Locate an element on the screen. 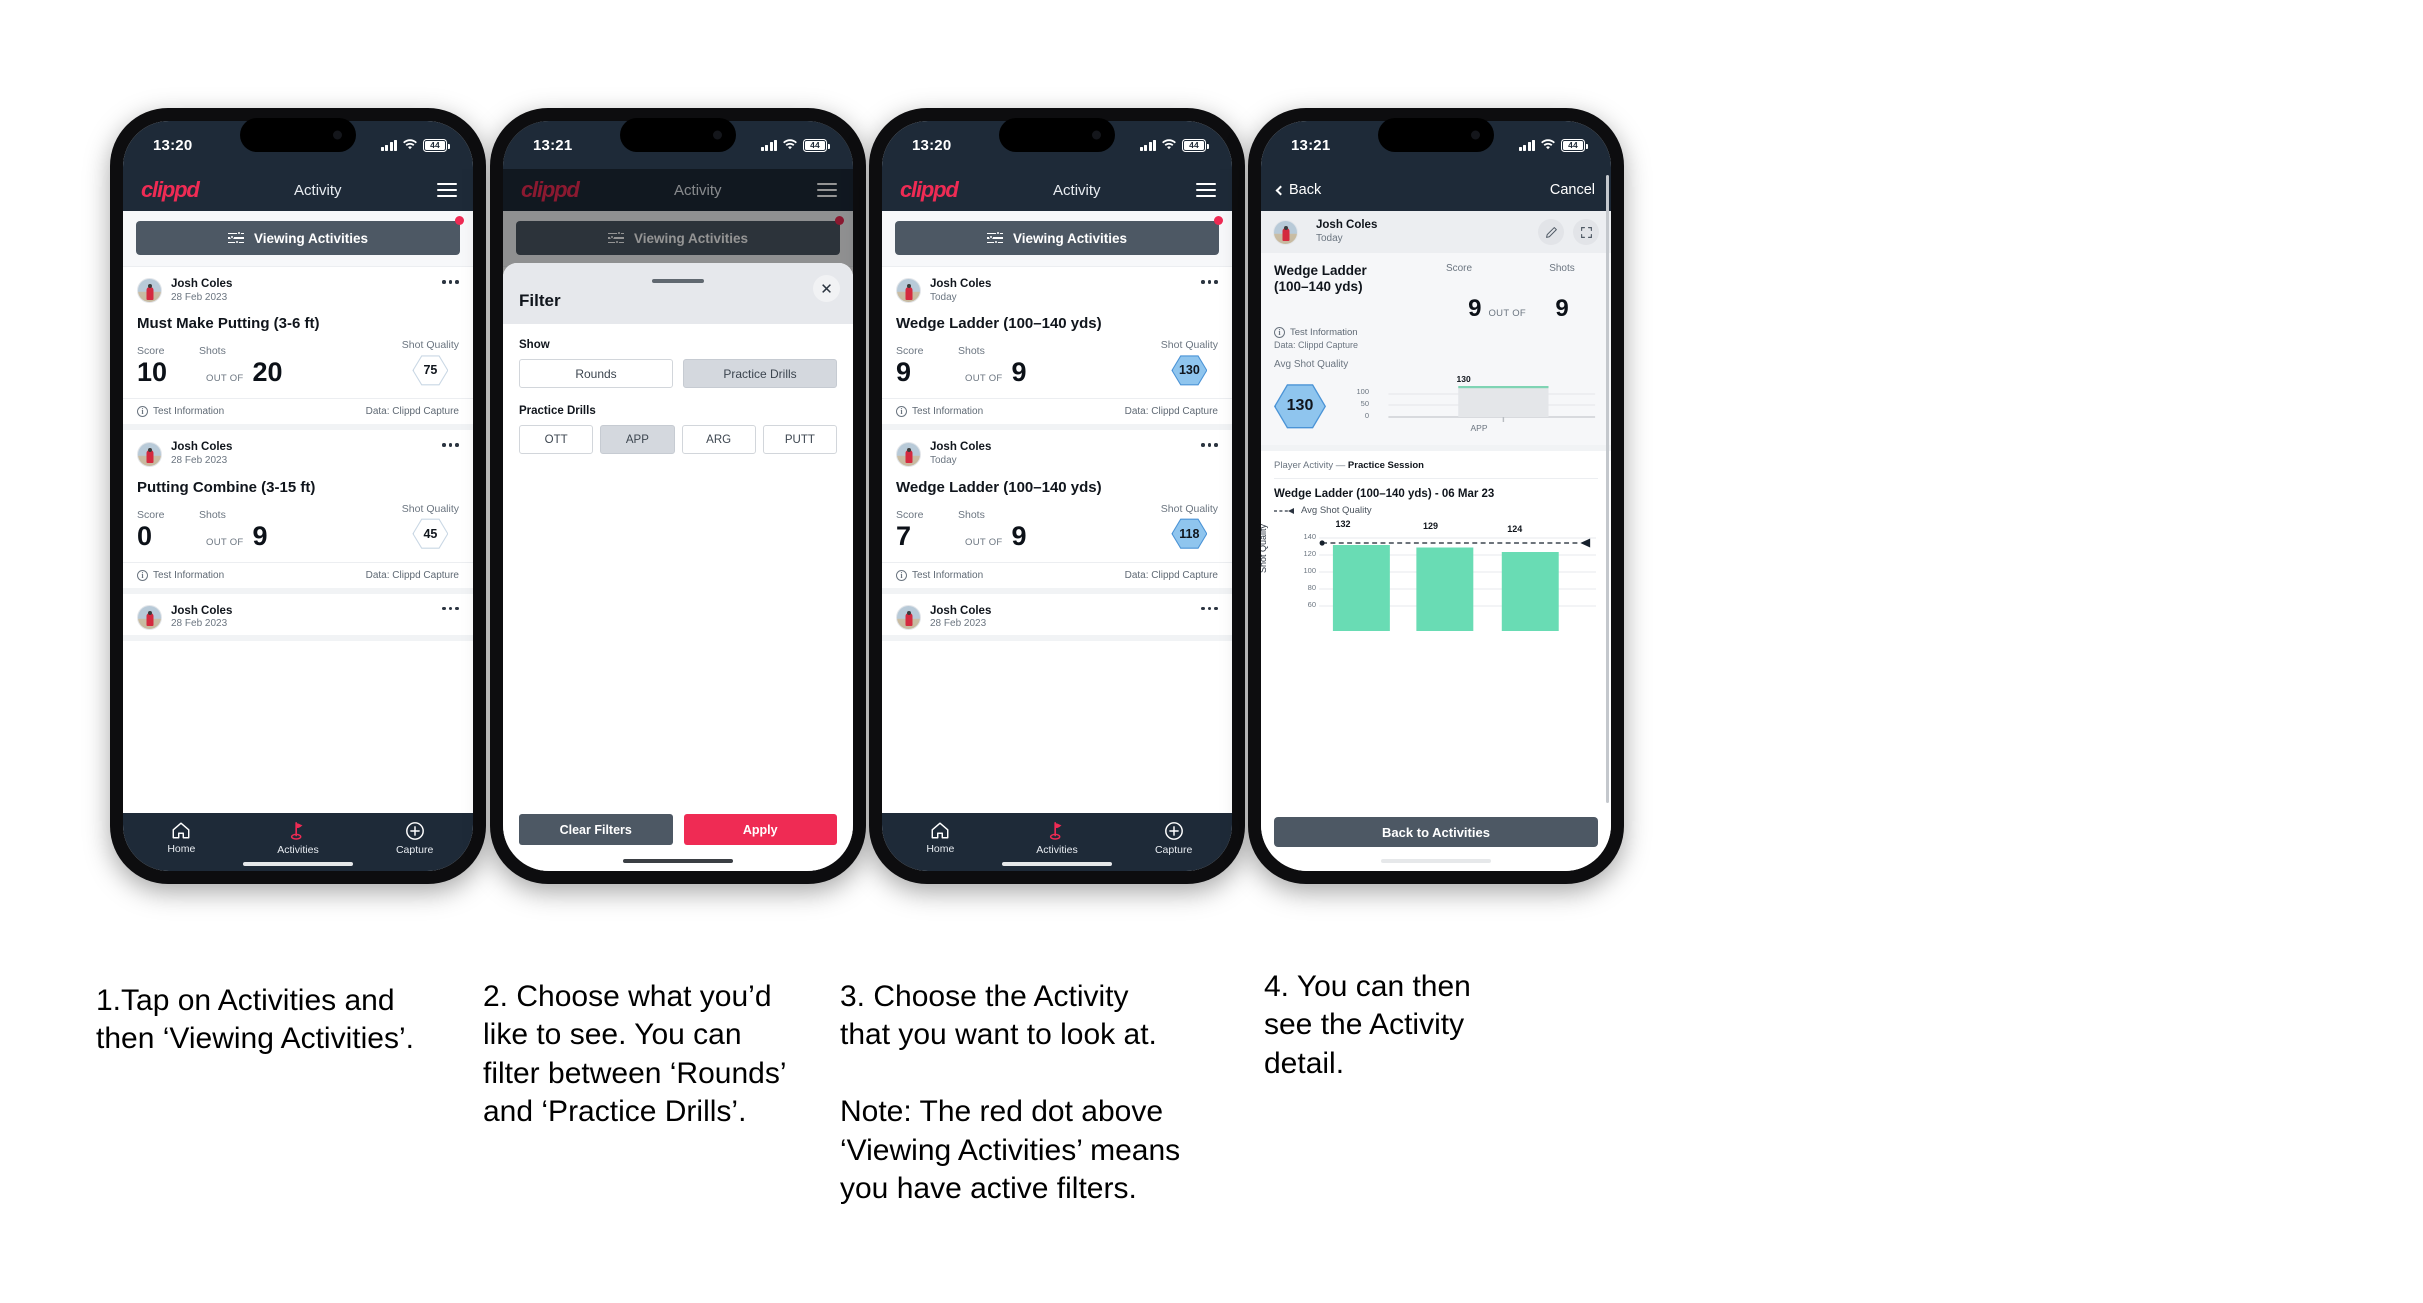 This screenshot has height=1303, width=2423. score-value: 0 is located at coordinates (145, 535).